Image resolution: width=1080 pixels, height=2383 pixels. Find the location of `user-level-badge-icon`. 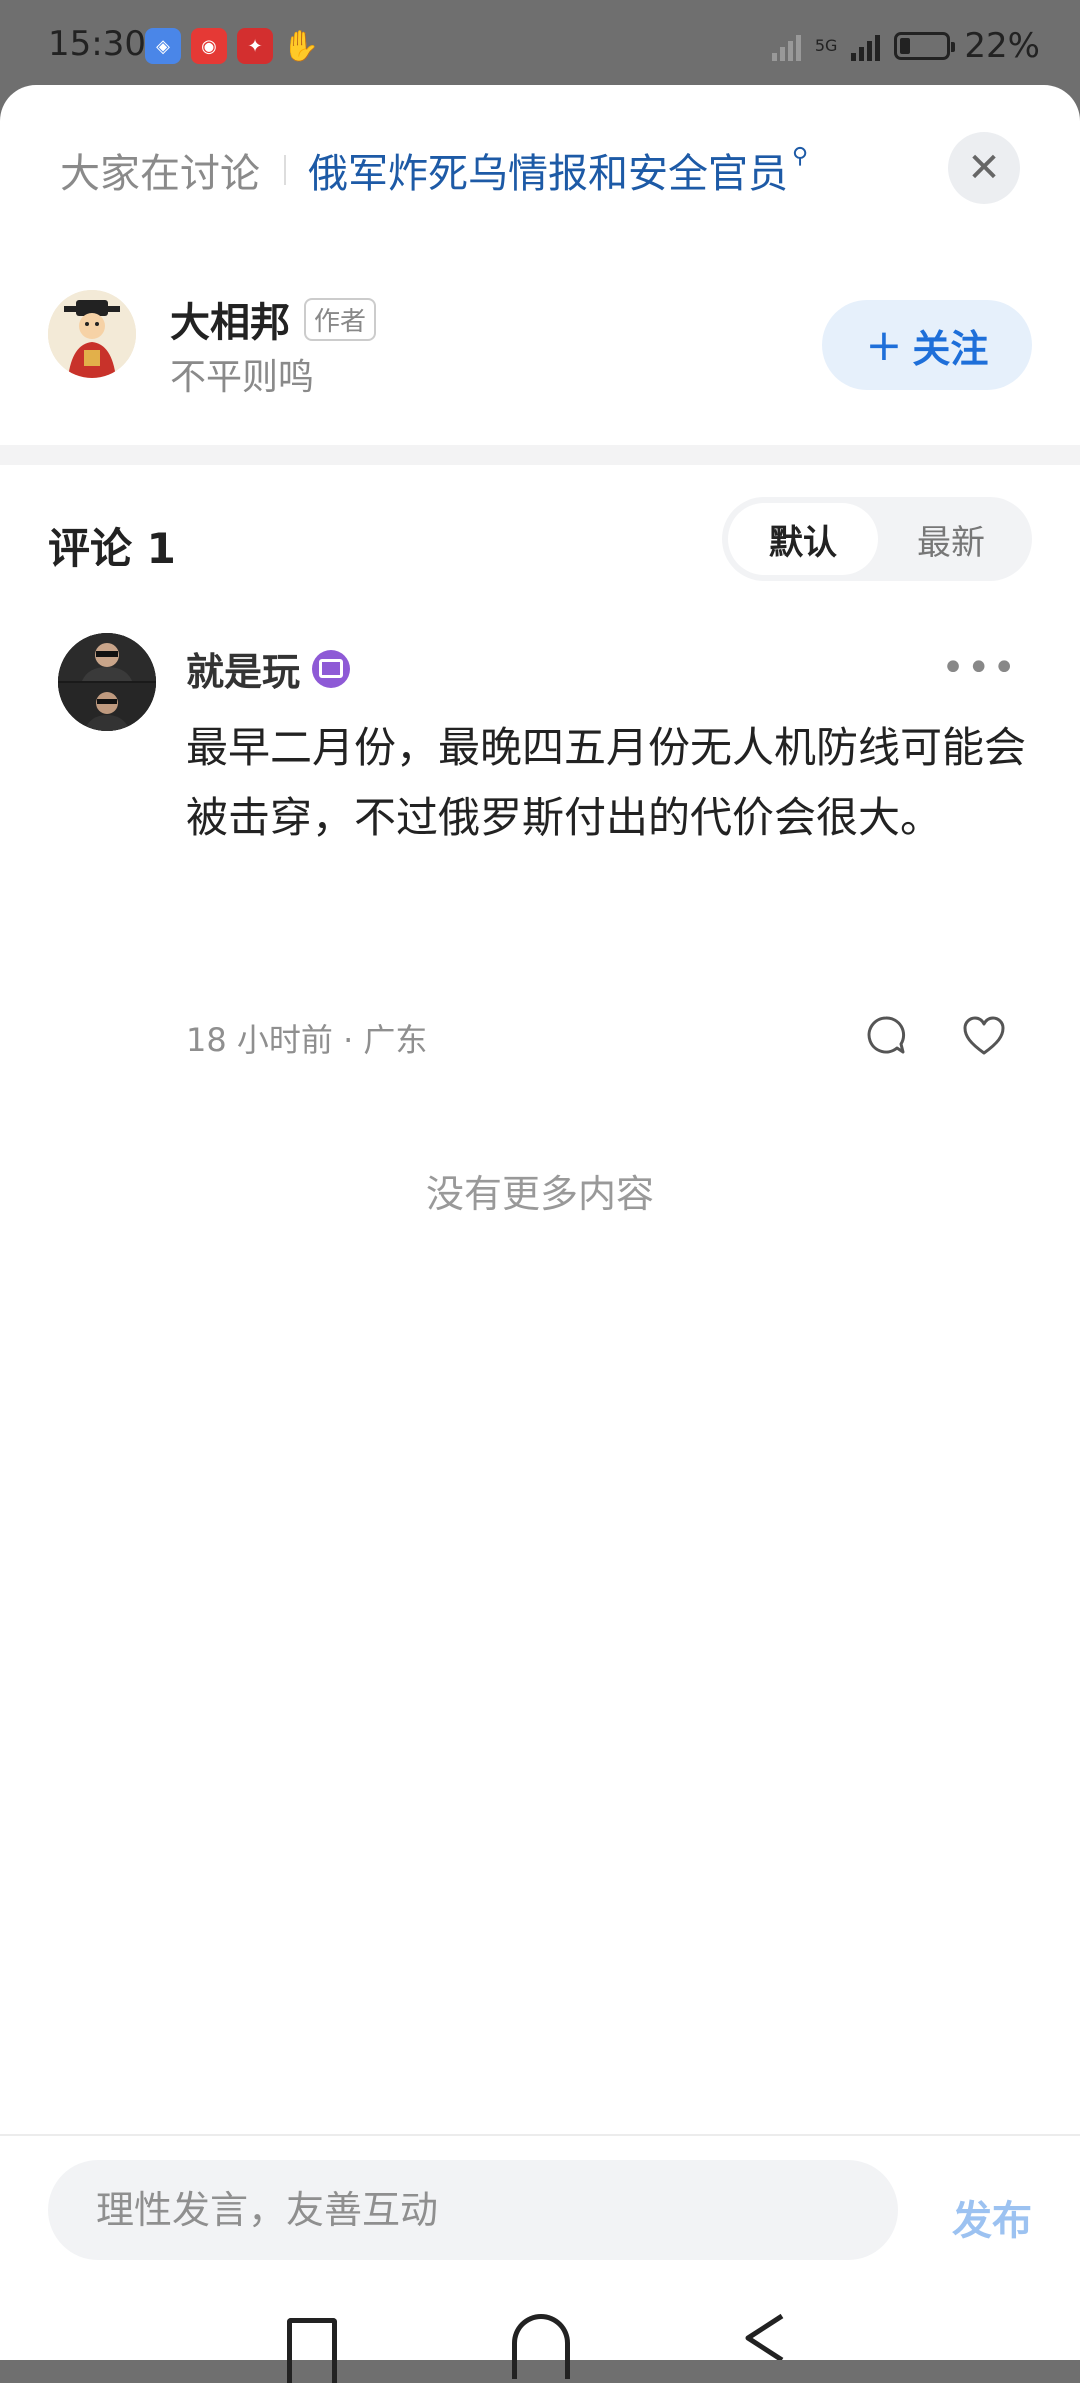

user-level-badge-icon is located at coordinates (331, 668).